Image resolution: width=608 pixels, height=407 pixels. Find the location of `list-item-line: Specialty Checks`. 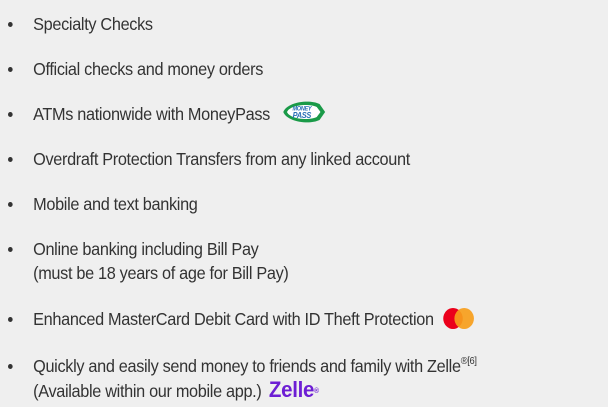

list-item-line: Specialty Checks is located at coordinates (93, 24).